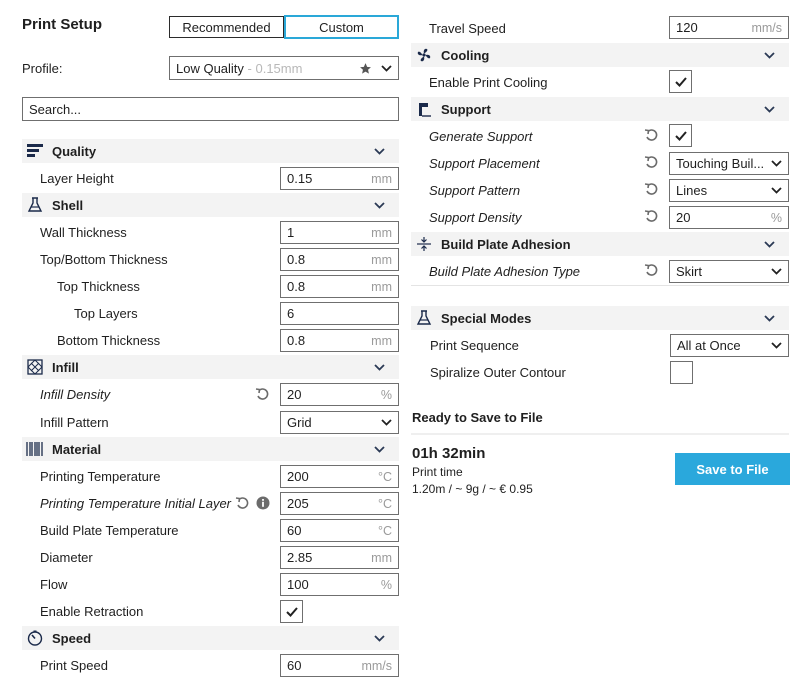 Image resolution: width=795 pixels, height=680 pixels. I want to click on info-icon, so click(263, 503).